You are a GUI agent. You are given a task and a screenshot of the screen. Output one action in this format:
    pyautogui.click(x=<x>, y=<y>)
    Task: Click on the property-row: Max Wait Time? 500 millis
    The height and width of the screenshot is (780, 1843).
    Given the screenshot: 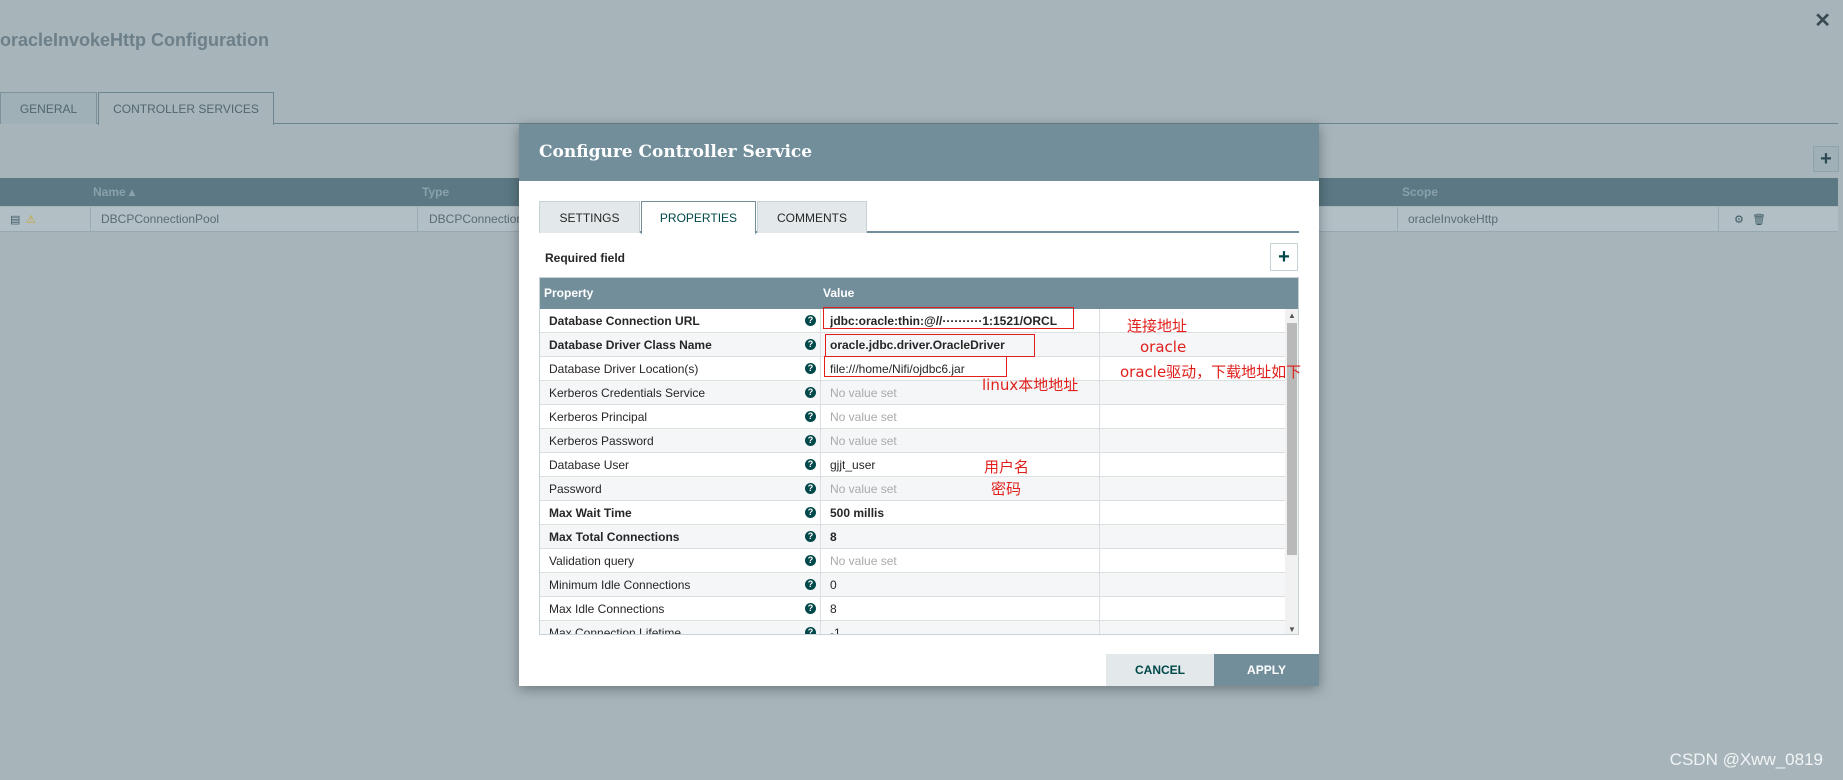 What is the action you would take?
    pyautogui.click(x=912, y=513)
    